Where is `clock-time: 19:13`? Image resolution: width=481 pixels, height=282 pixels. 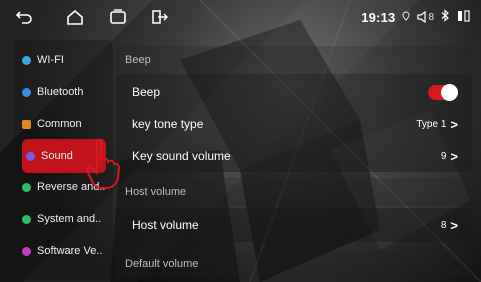
clock-time: 19:13 is located at coordinates (378, 17).